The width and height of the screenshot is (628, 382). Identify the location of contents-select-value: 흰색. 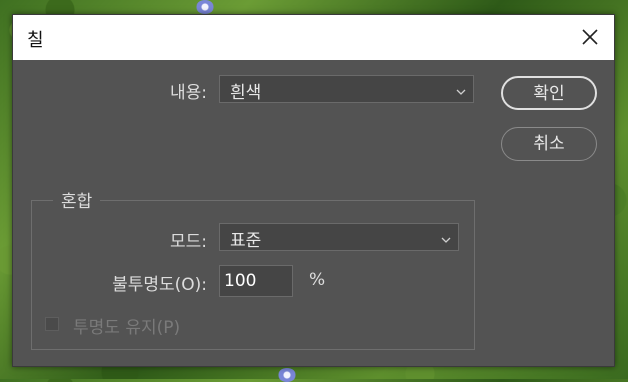
(246, 93).